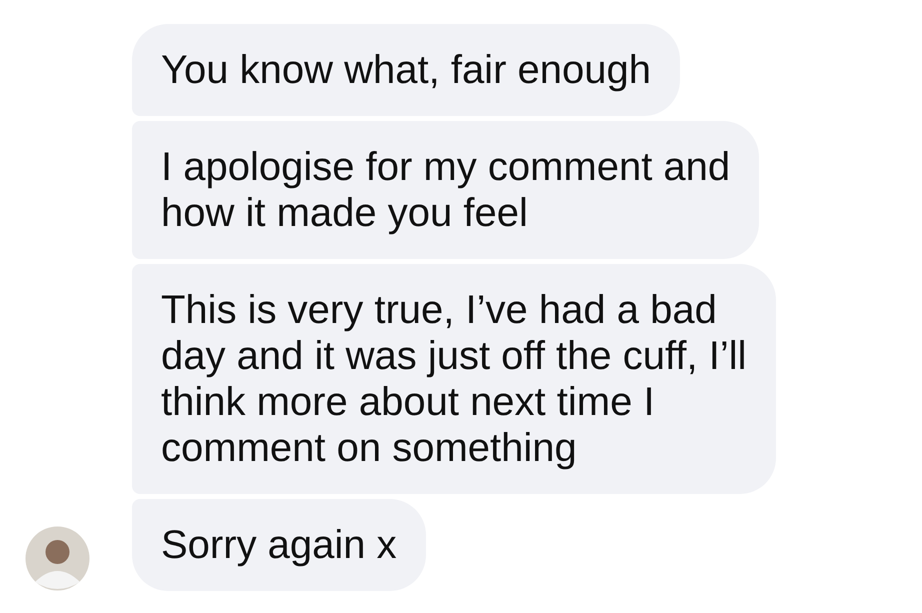 This screenshot has width=922, height=613. Describe the element at coordinates (406, 70) in the screenshot. I see `message-bubble: You know what, fair enough` at that location.